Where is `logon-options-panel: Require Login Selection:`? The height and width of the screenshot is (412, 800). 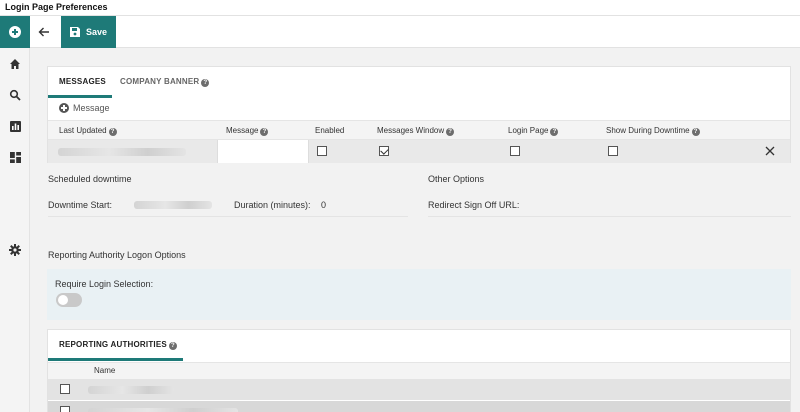
logon-options-panel: Require Login Selection: is located at coordinates (419, 294).